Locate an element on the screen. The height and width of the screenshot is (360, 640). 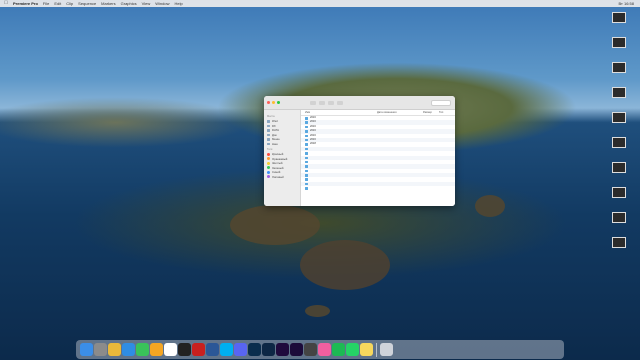
discord-icon is located at coordinates (240, 349).